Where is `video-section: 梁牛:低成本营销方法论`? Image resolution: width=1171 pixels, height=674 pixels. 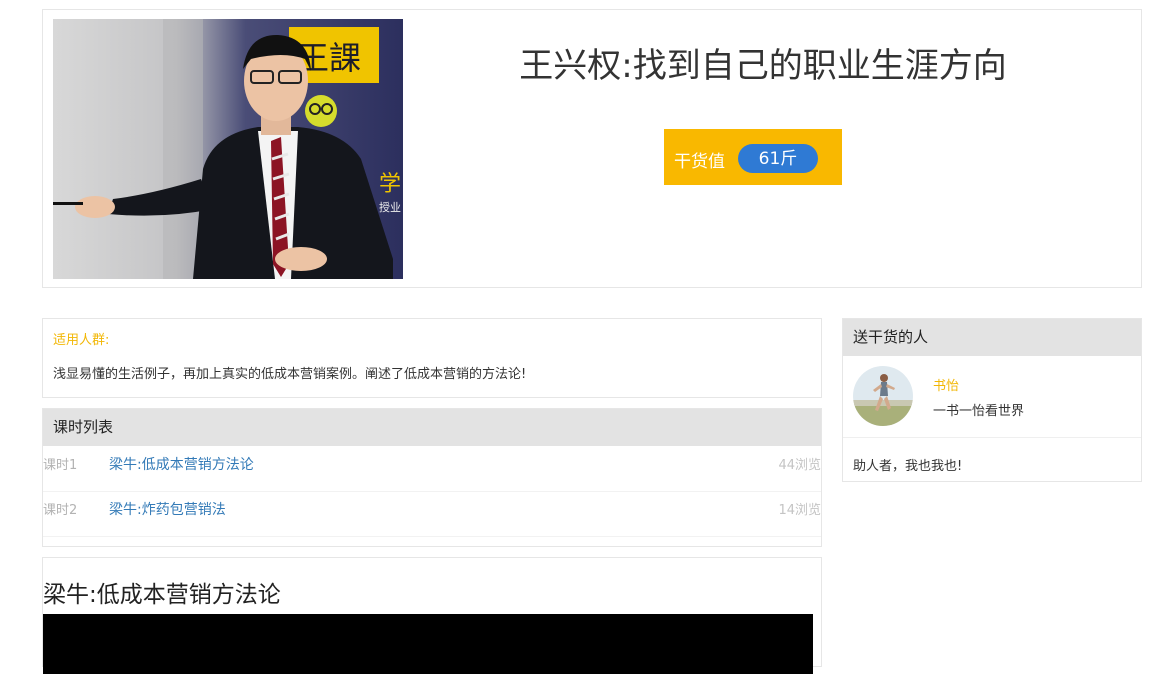 video-section: 梁牛:低成本营销方法论 is located at coordinates (432, 615).